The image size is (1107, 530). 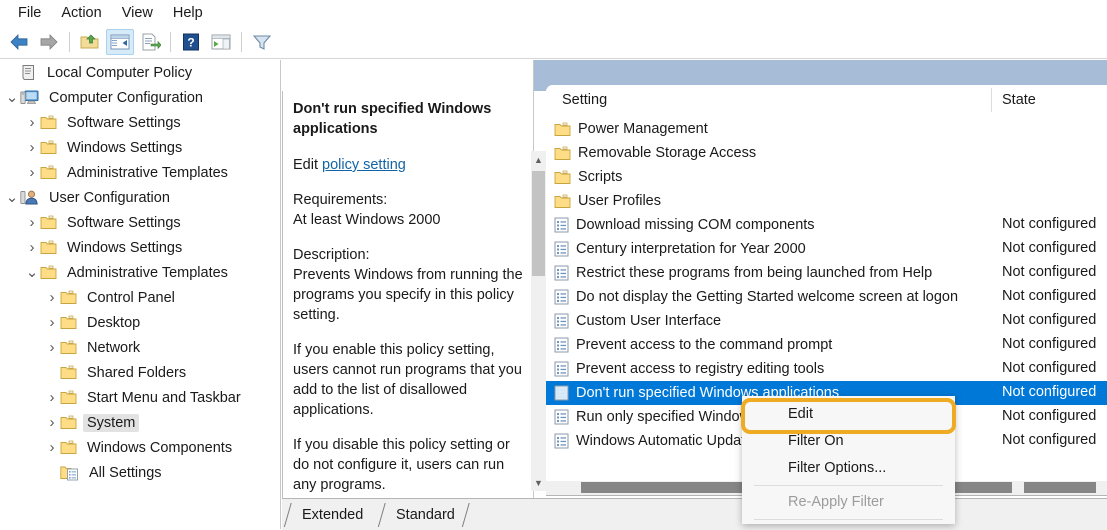 What do you see at coordinates (125, 147) in the screenshot?
I see `tree-item-label: Windows Settings` at bounding box center [125, 147].